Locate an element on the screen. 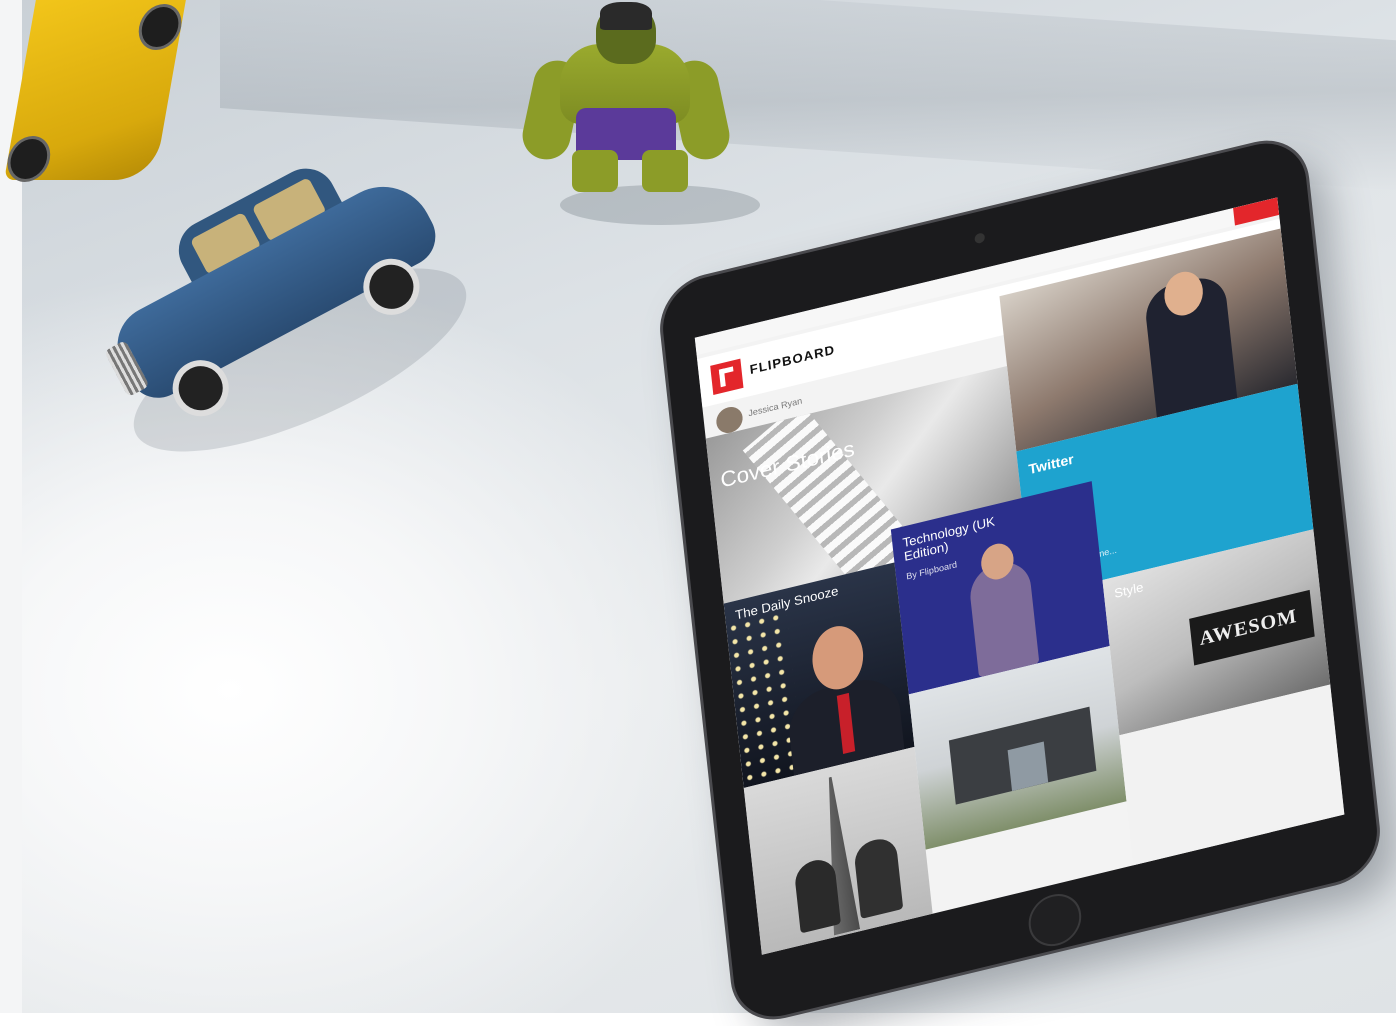 Image resolution: width=1396 pixels, height=1026 pixels. home-button is located at coordinates (1055, 920).